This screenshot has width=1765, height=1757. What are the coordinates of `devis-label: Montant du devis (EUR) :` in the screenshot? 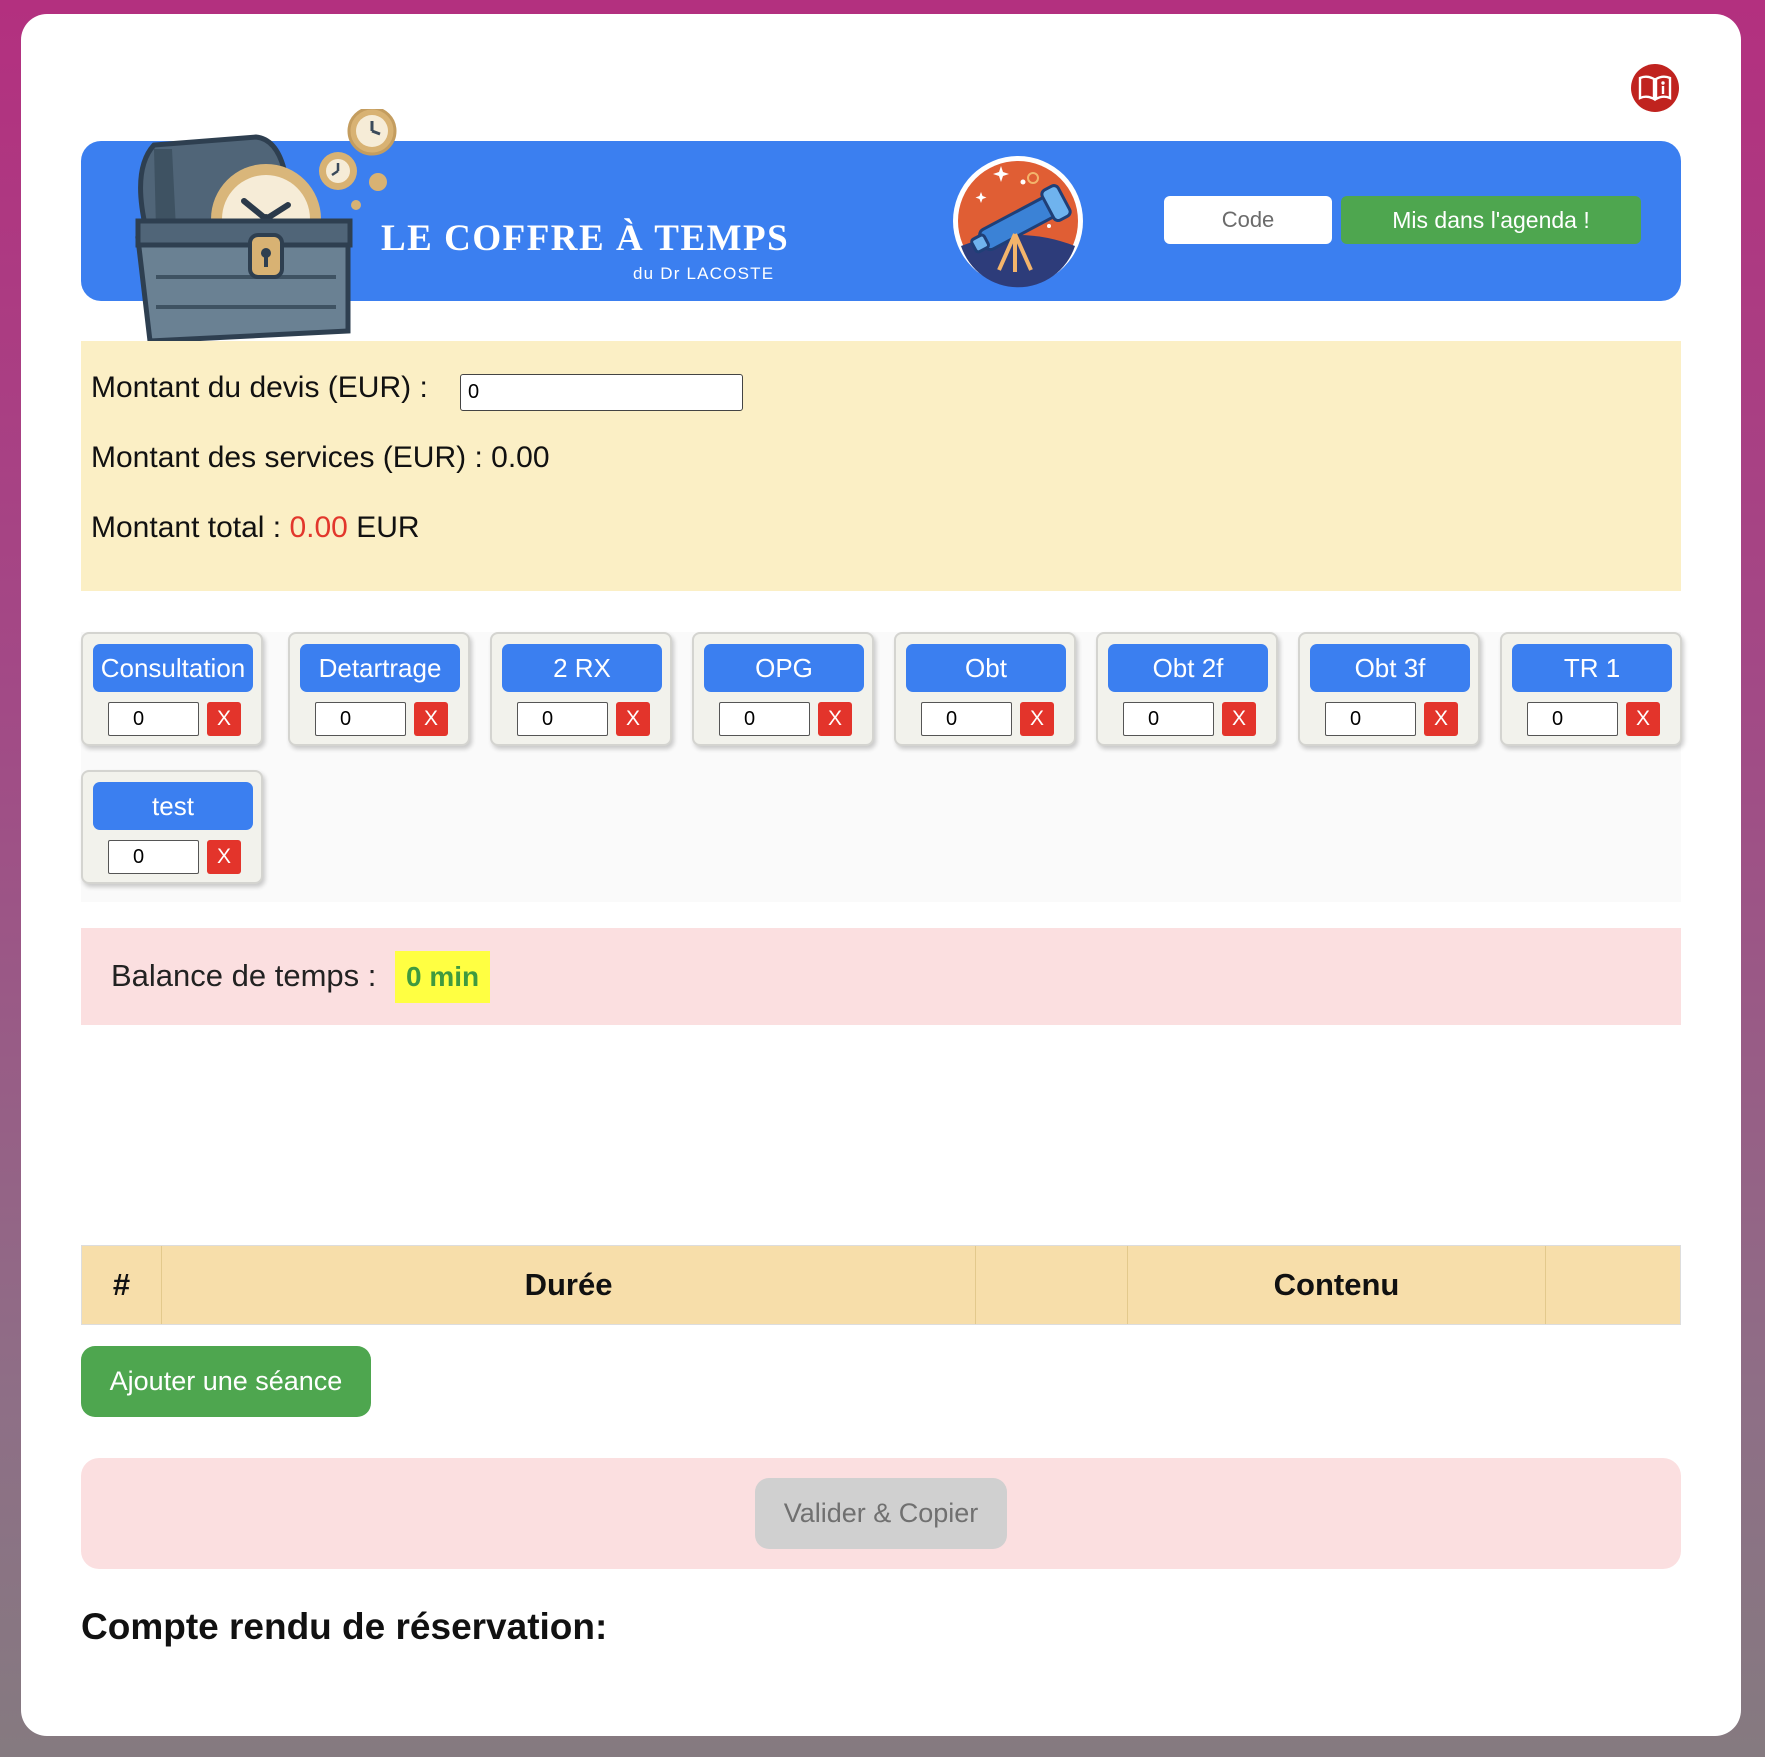 It's located at (259, 387).